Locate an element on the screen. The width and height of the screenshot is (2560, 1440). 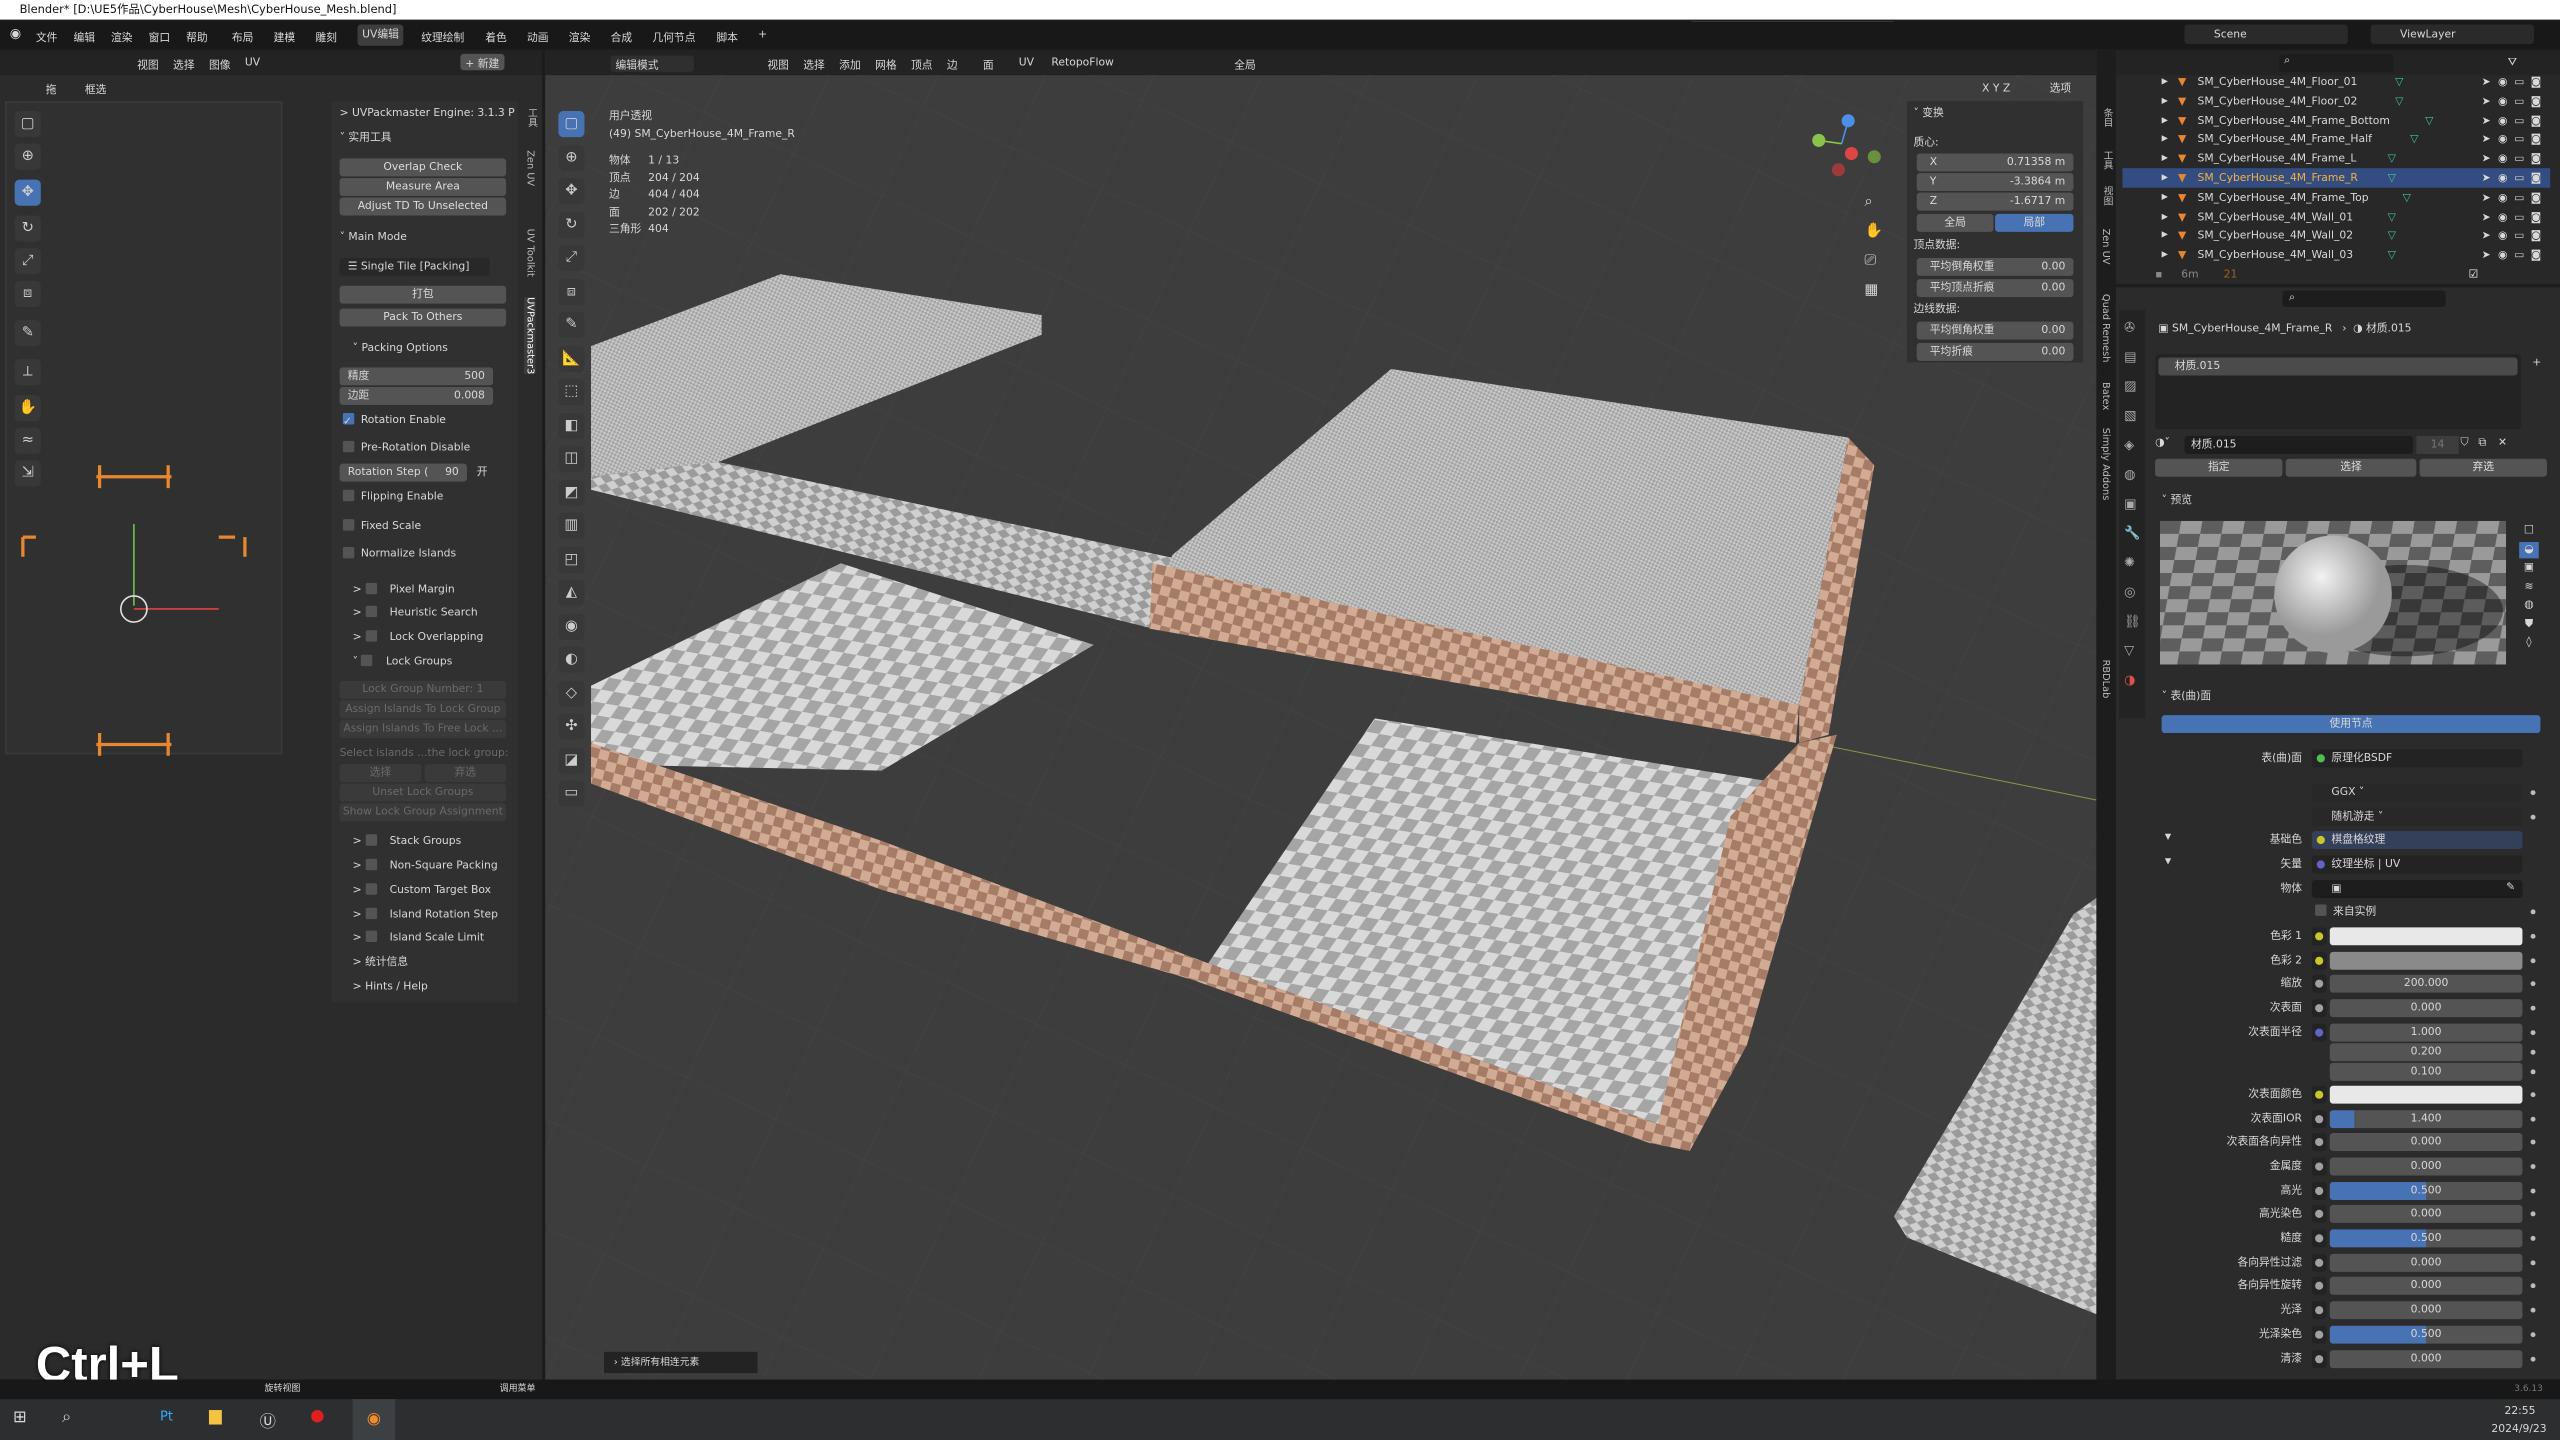
hints-section: > Hints / Help is located at coordinates (390, 987).